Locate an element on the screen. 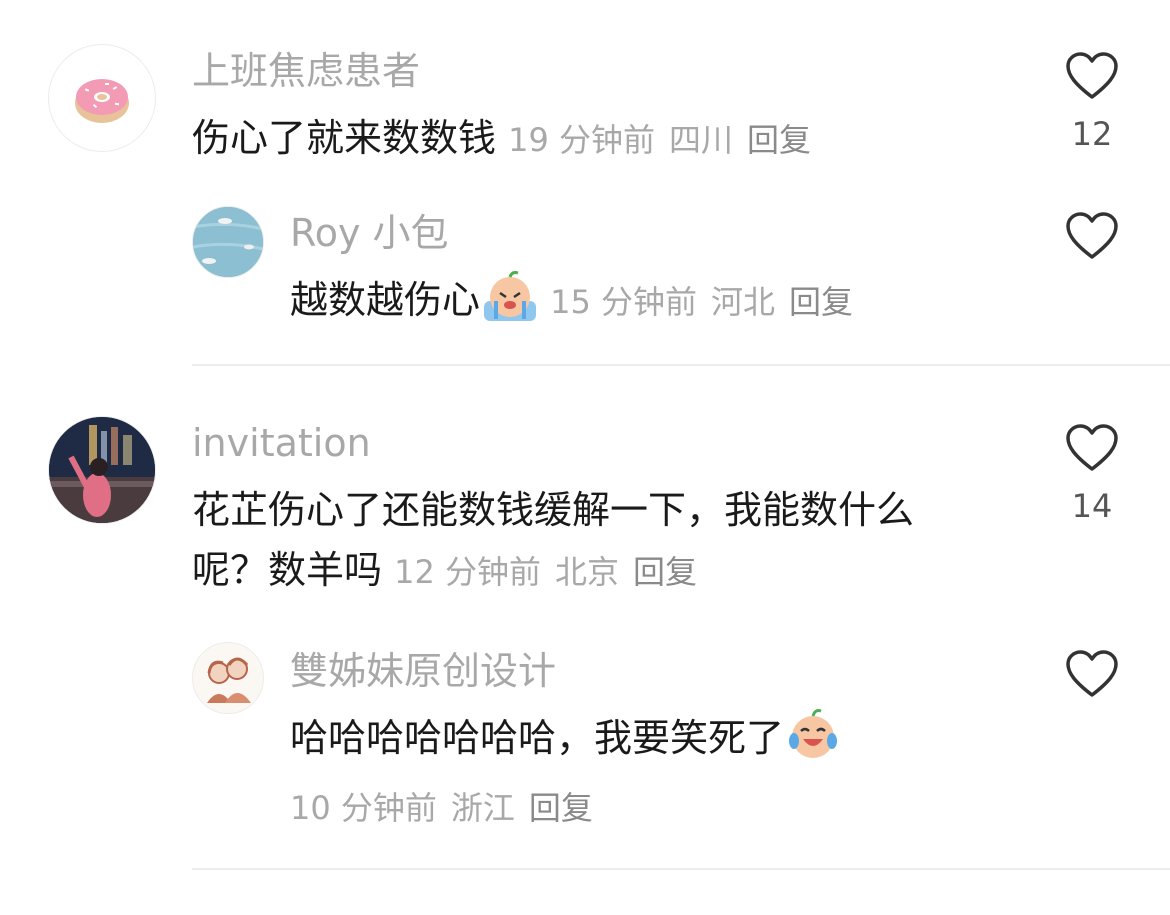 This screenshot has height=915, width=1170. like-button is located at coordinates (1092, 674).